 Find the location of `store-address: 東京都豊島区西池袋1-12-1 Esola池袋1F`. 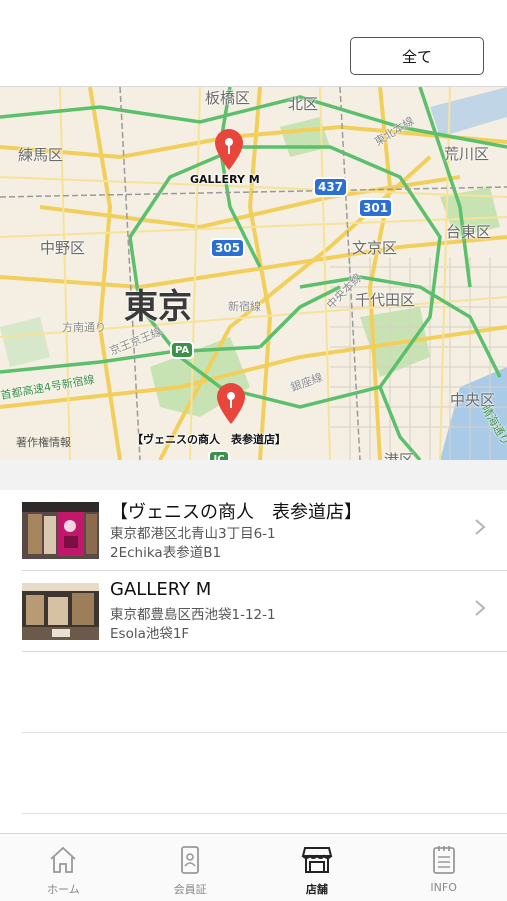

store-address: 東京都豊島区西池袋1-12-1 Esola池袋1F is located at coordinates (193, 625).